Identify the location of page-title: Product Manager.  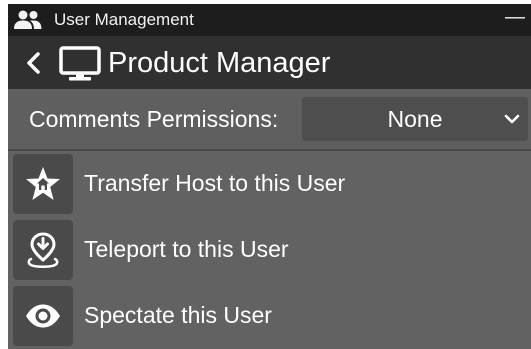
(219, 63).